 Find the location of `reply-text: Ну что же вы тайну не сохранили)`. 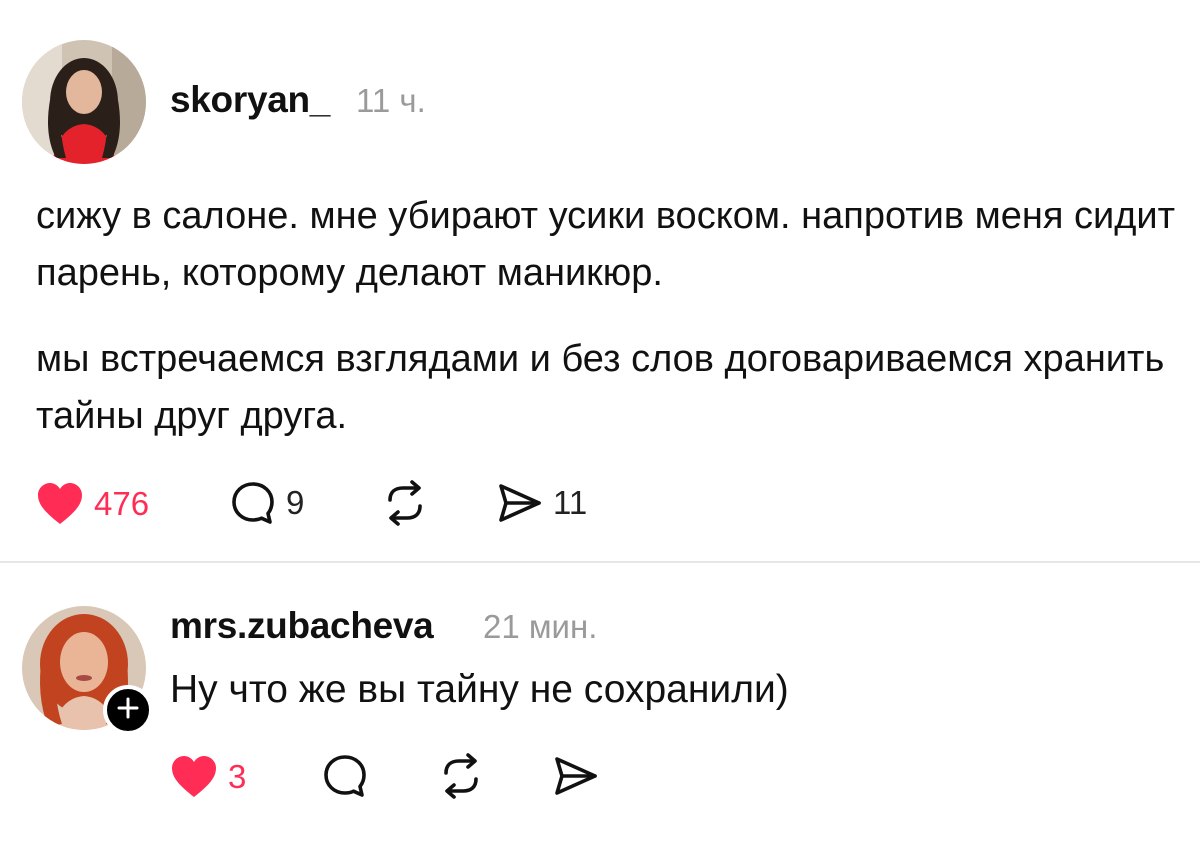

reply-text: Ну что же вы тайну не сохранили) is located at coordinates (479, 689).